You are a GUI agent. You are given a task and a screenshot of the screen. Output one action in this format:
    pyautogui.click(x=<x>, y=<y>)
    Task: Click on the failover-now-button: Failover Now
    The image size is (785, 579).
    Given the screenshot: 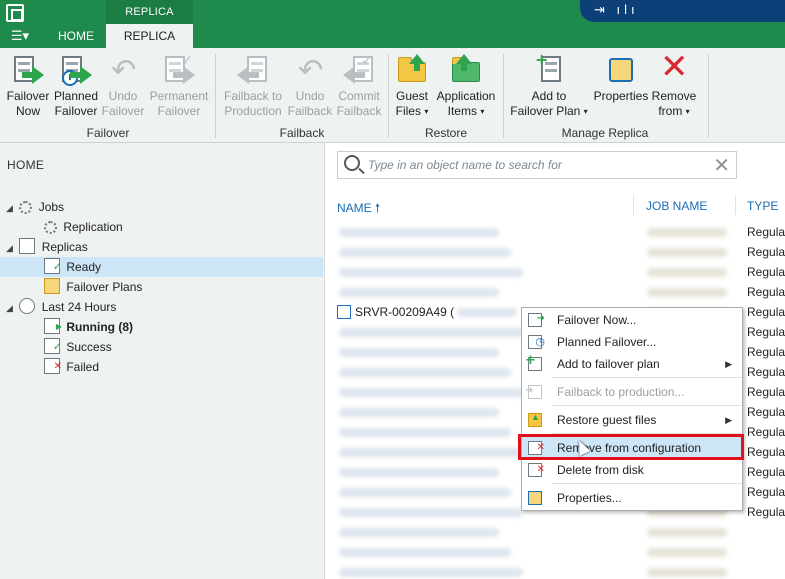 What is the action you would take?
    pyautogui.click(x=28, y=90)
    